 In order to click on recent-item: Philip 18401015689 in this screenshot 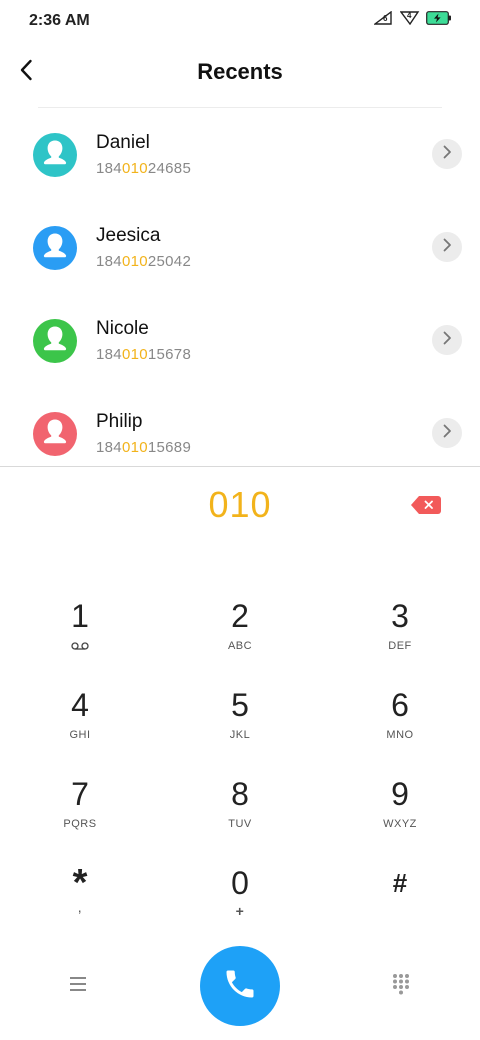, I will do `click(240, 426)`.